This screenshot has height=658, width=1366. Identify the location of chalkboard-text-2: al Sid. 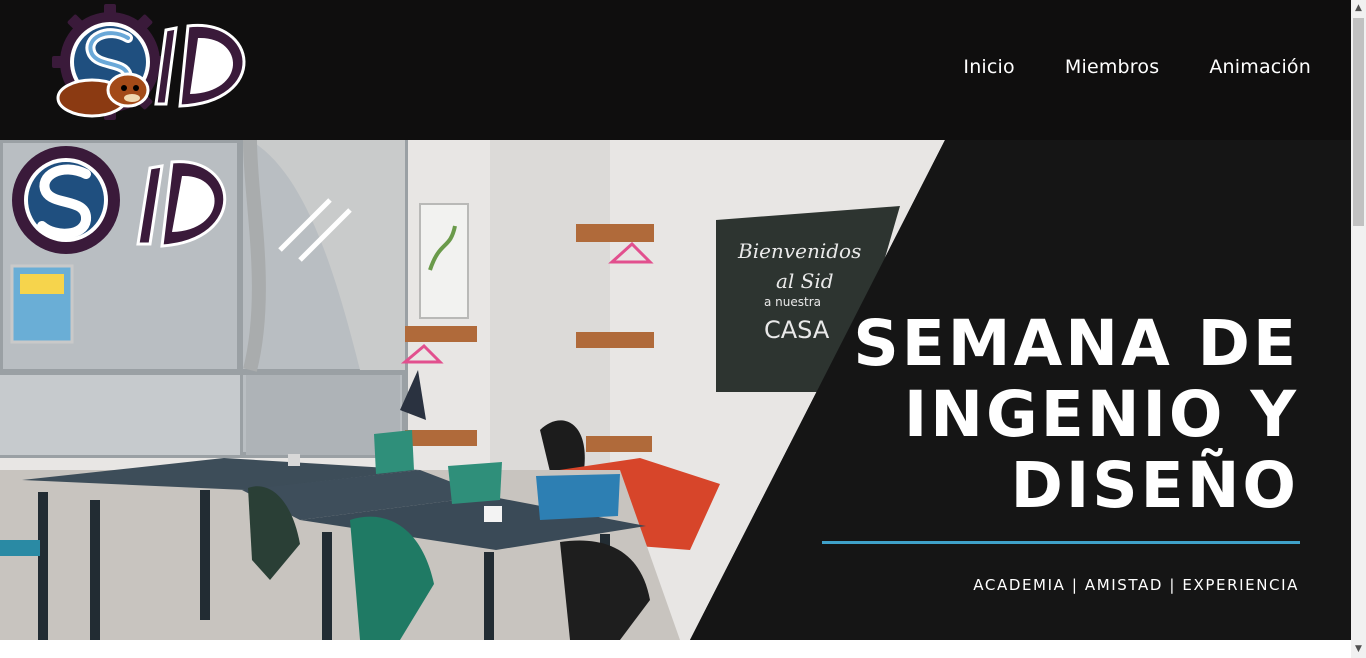
(805, 281).